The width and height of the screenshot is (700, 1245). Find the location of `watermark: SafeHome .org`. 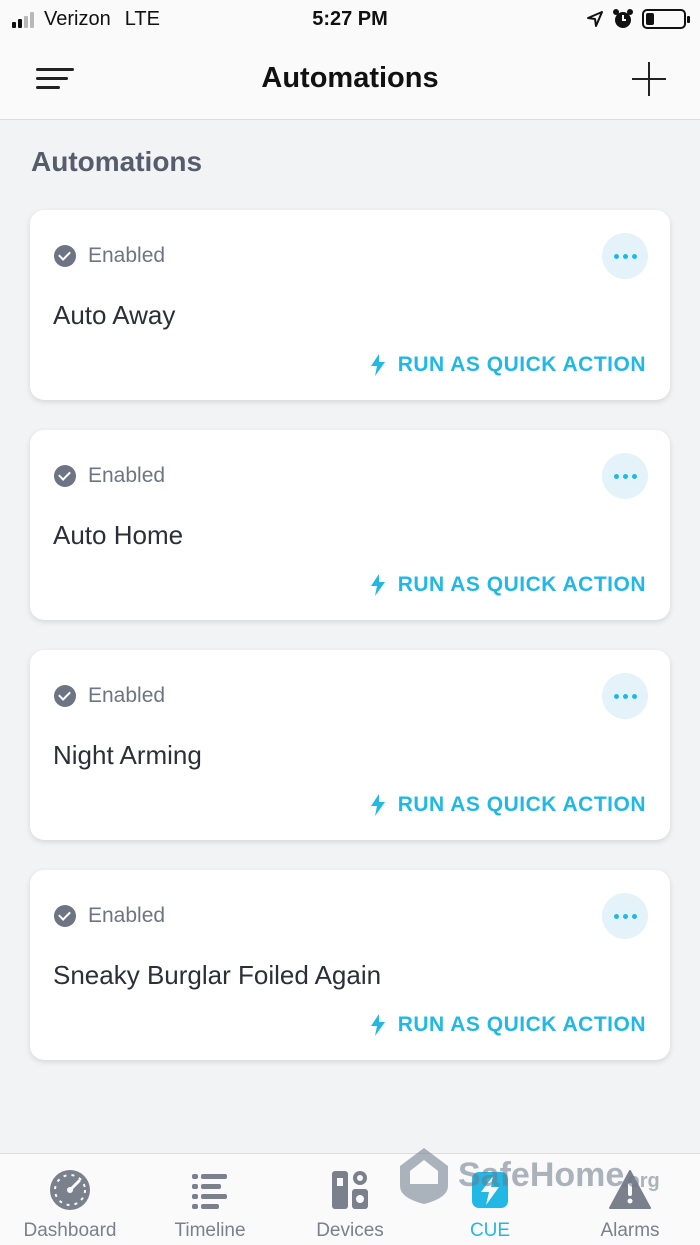

watermark: SafeHome .org is located at coordinates (538, 1176).